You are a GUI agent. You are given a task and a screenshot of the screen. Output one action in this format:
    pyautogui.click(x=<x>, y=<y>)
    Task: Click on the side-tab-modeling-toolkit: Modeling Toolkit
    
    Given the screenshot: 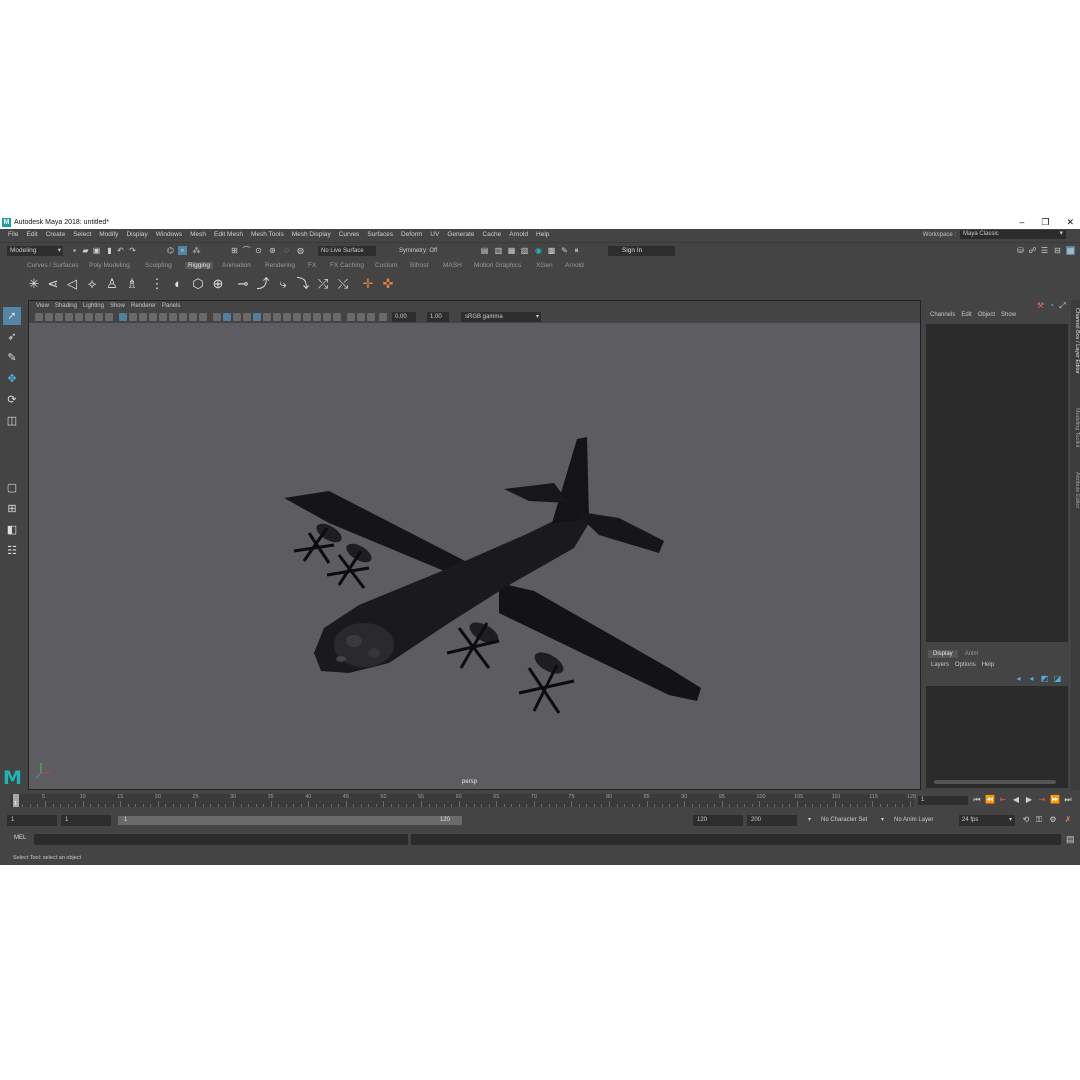 What is the action you would take?
    pyautogui.click(x=1075, y=427)
    